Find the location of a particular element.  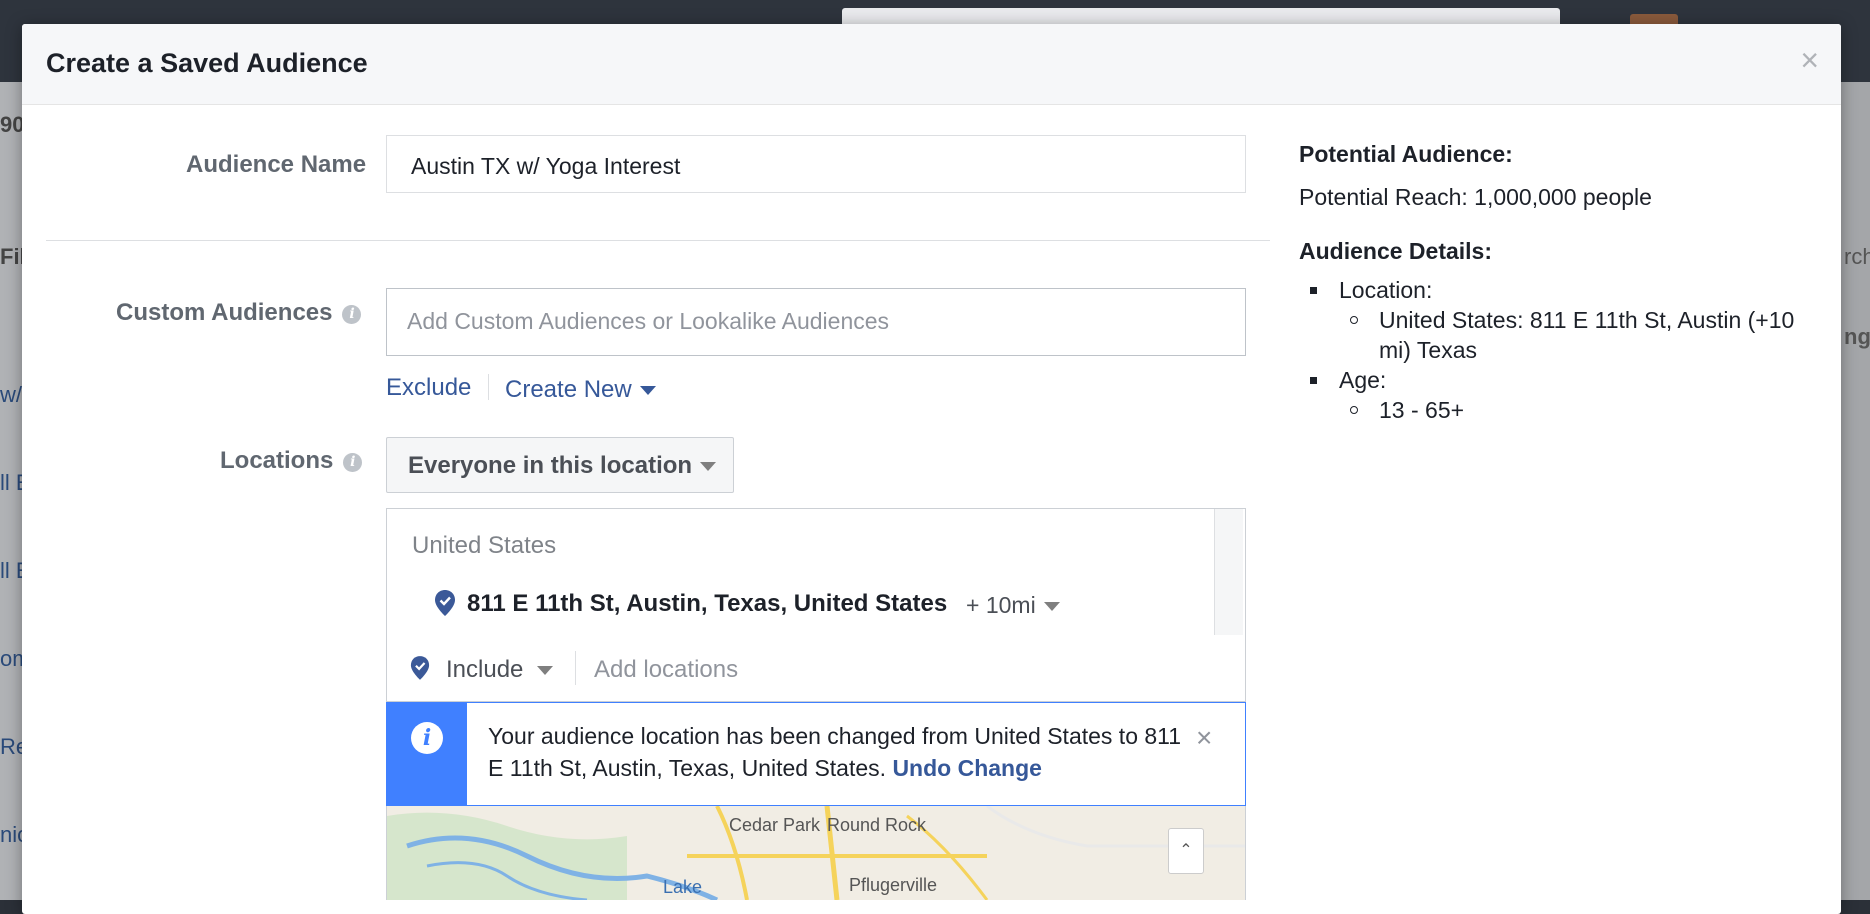

link-separator is located at coordinates (488, 387).